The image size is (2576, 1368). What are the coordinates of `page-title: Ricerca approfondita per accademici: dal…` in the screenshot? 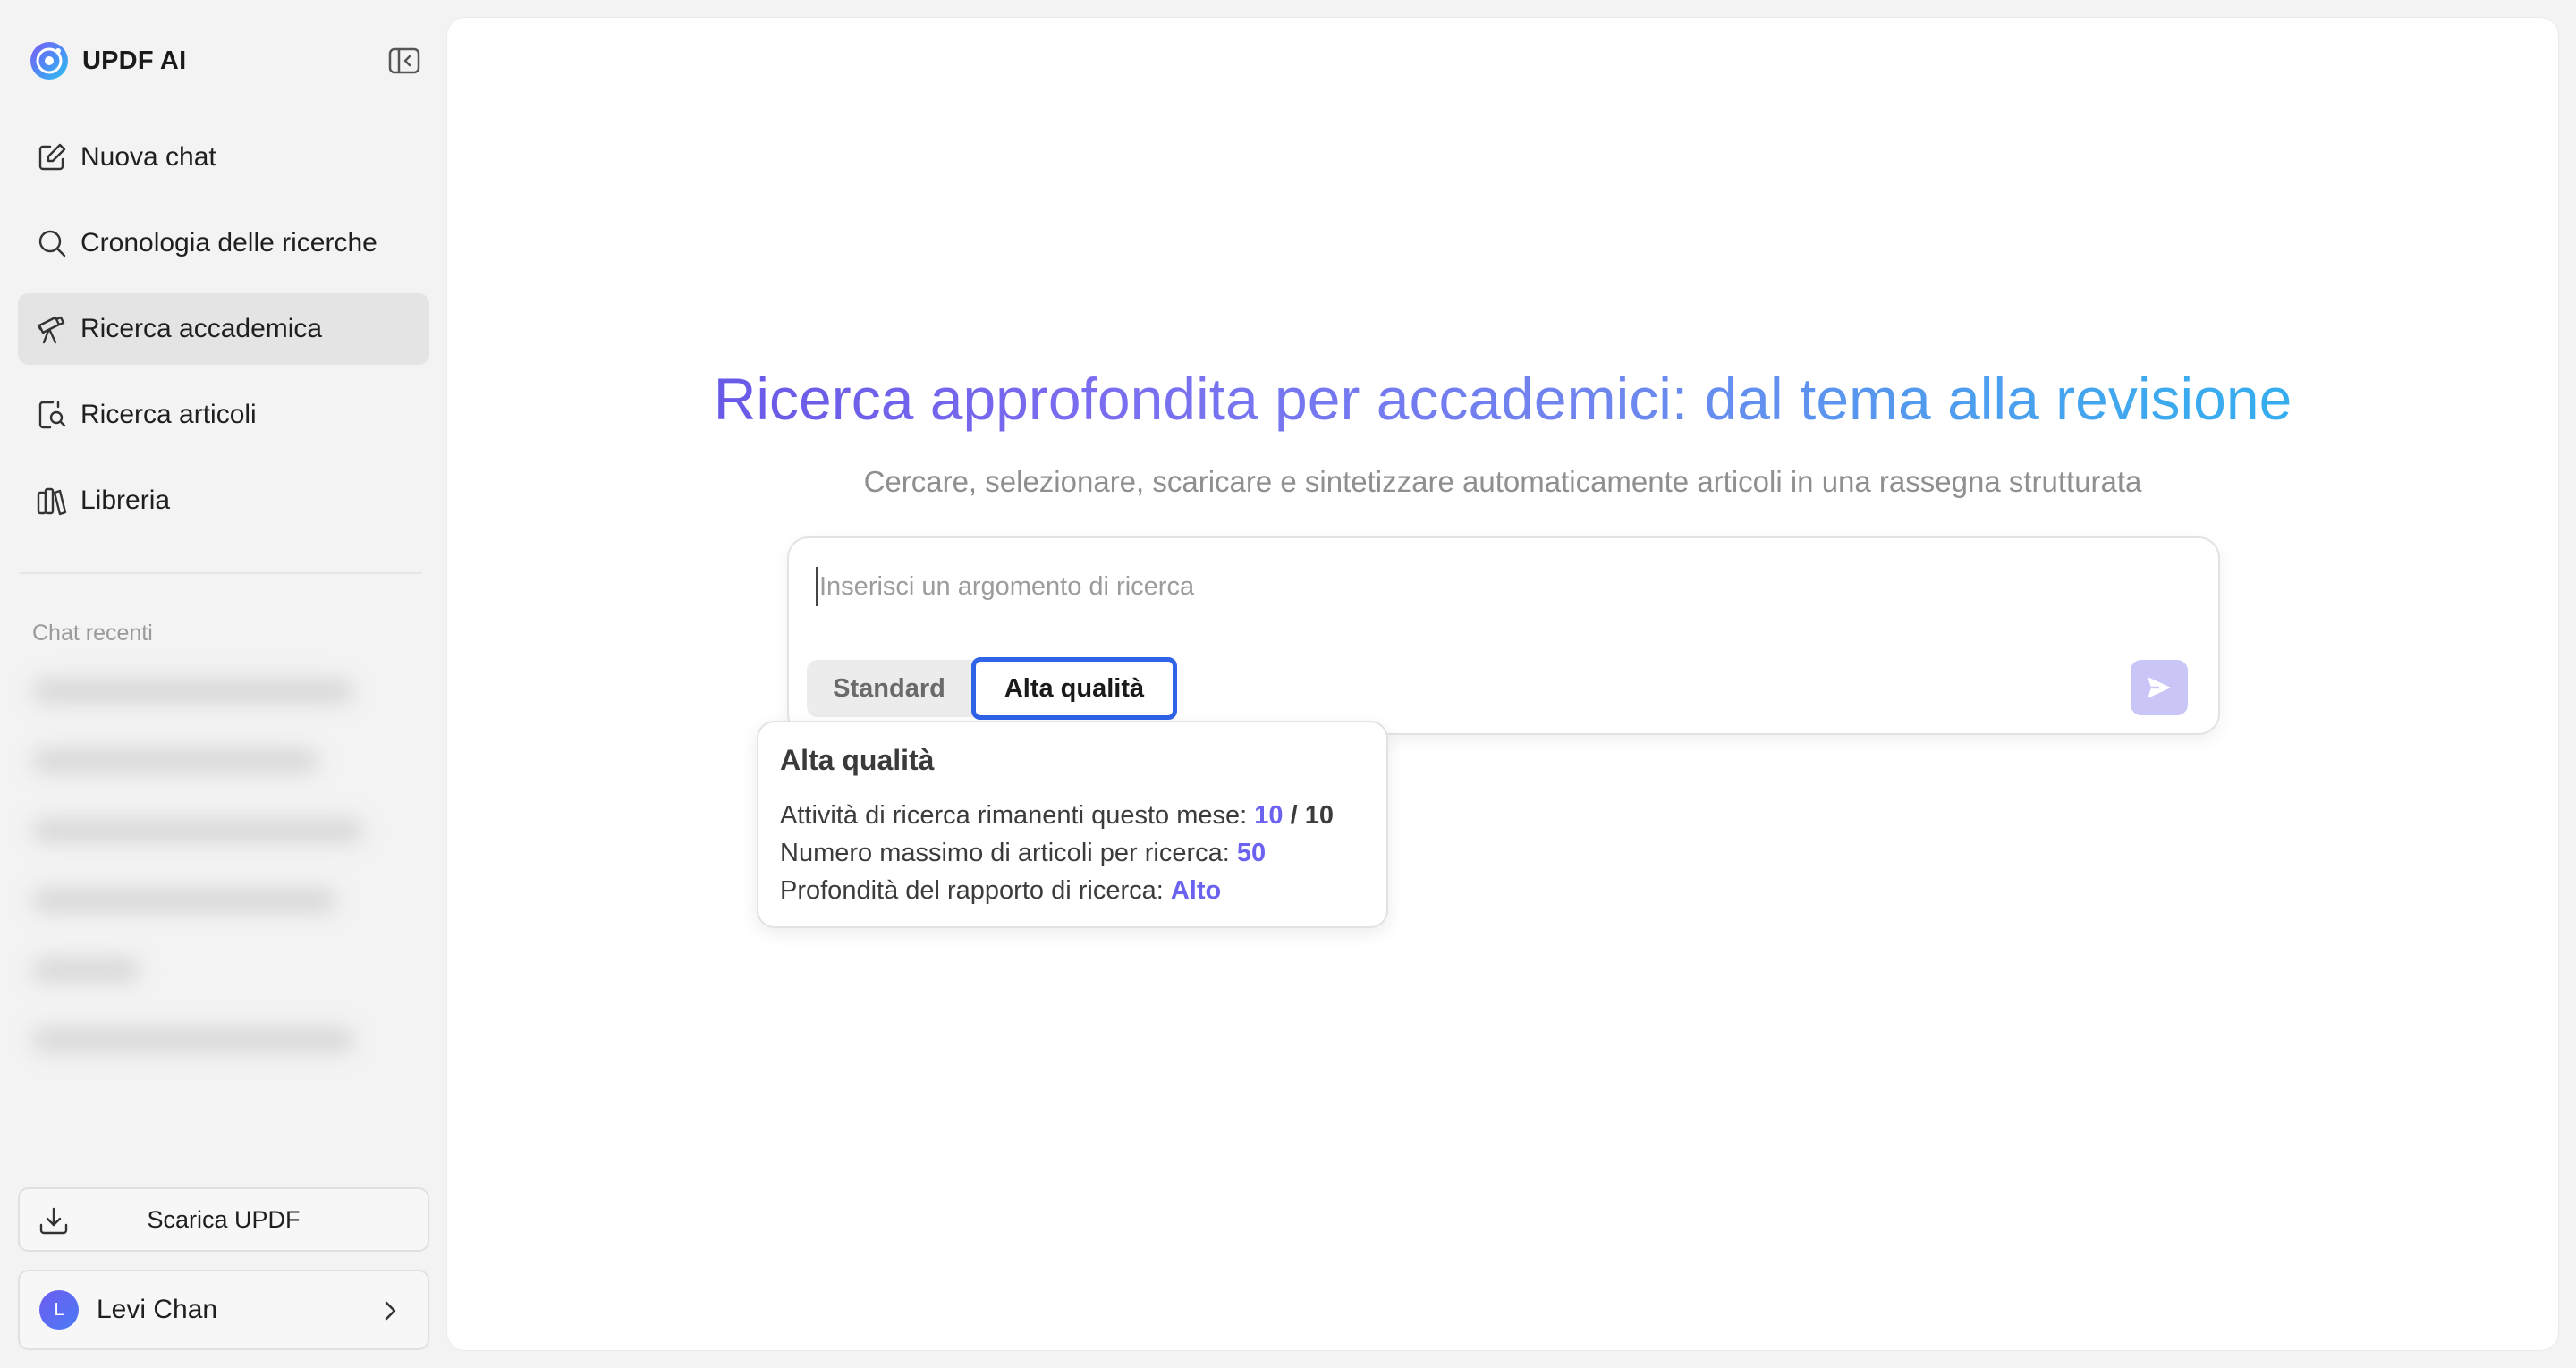 It's located at (1502, 399).